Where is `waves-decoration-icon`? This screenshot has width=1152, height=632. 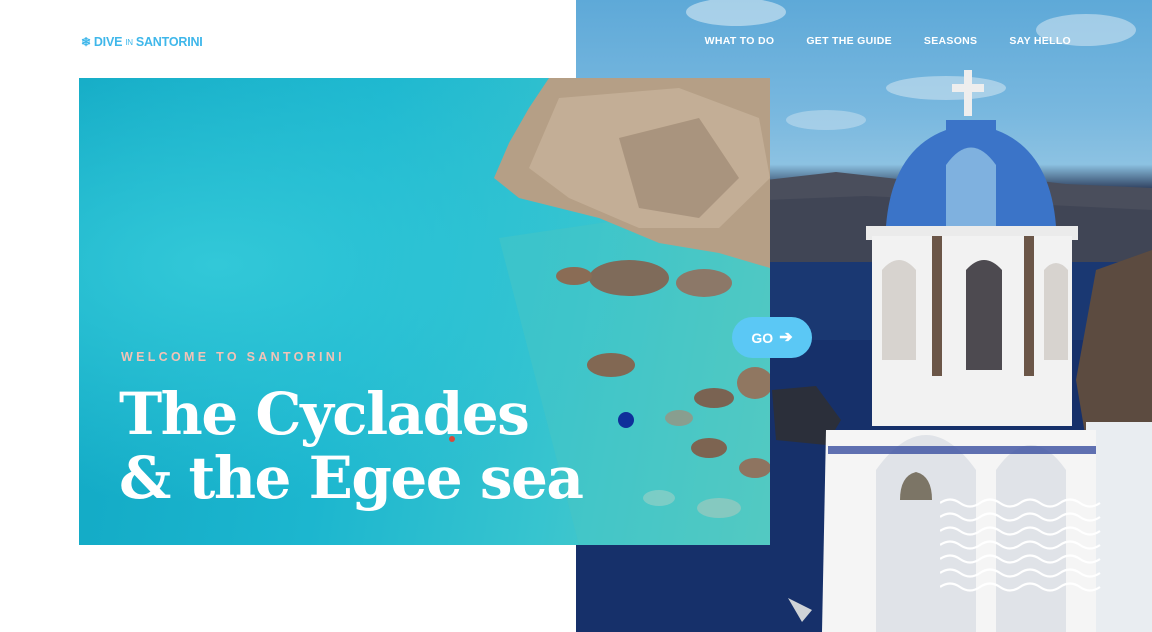 waves-decoration-icon is located at coordinates (1020, 545).